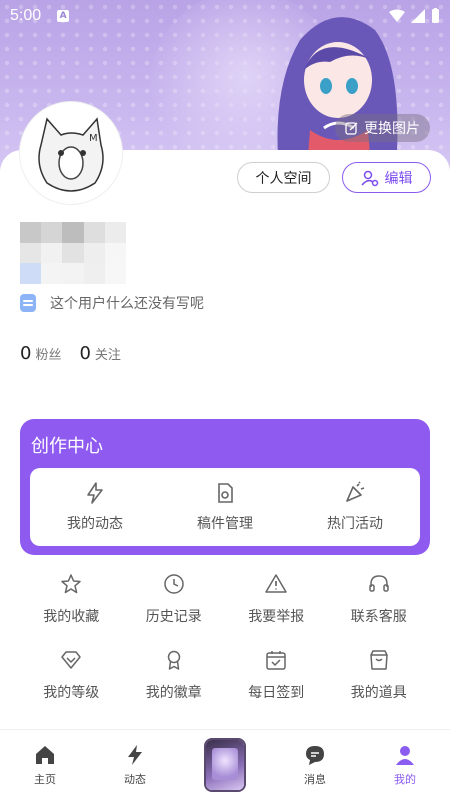 This screenshot has height=800, width=450. I want to click on badge-icon, so click(173, 660).